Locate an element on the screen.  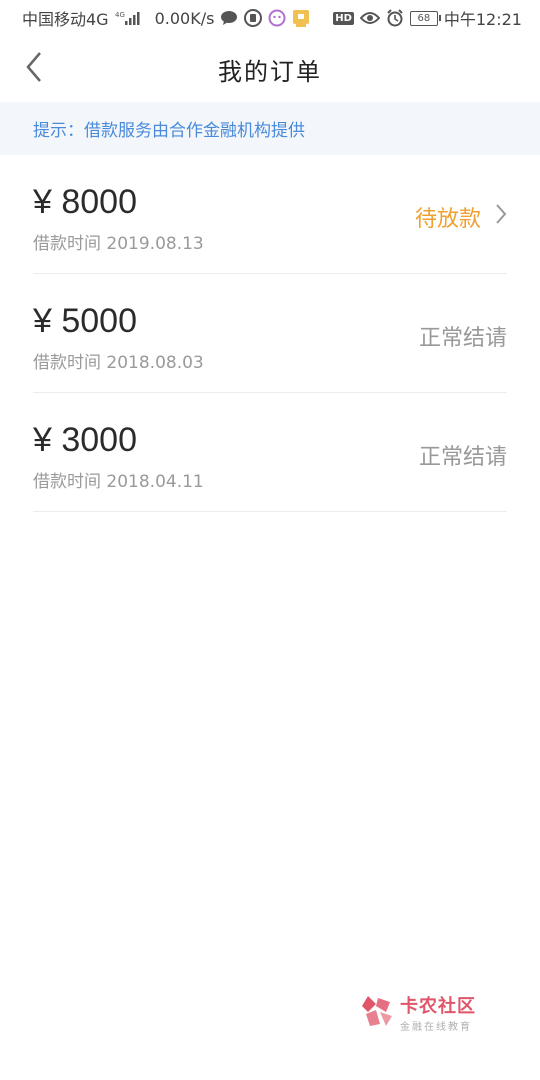
watermark-tagline: 金融在线教育 is located at coordinates (436, 1027).